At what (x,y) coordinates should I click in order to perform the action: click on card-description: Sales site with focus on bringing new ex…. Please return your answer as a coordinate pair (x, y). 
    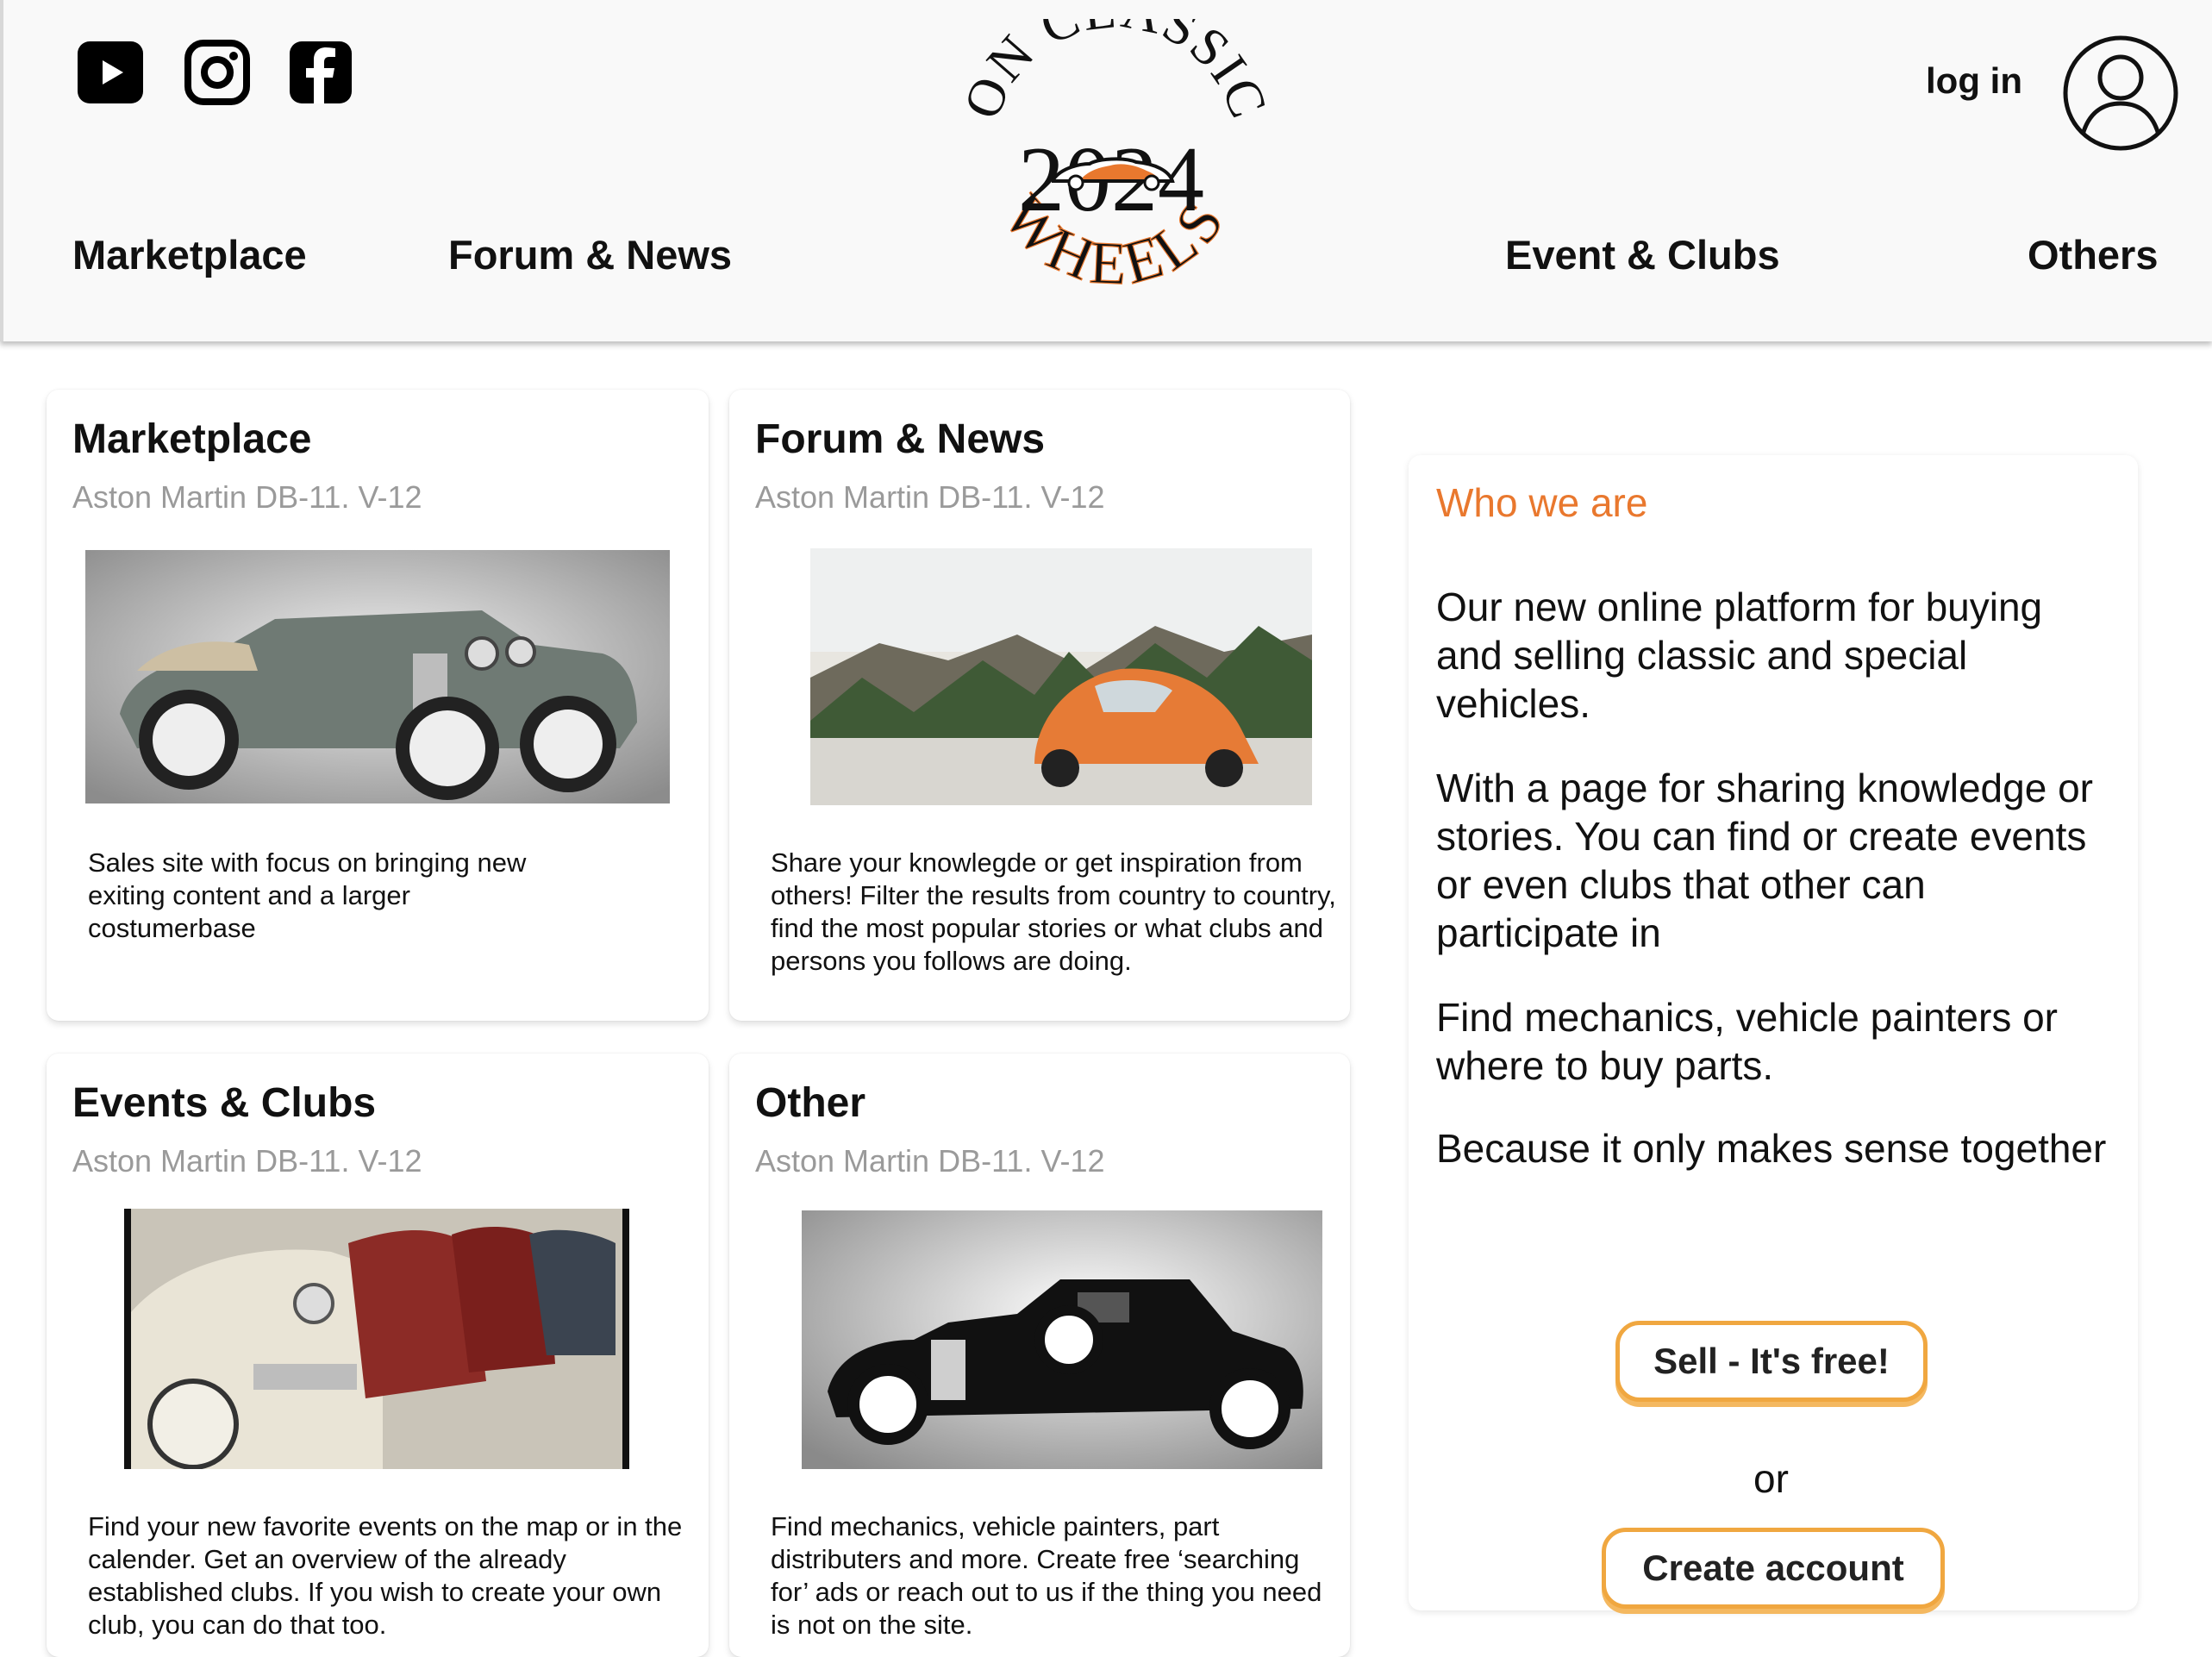
    Looking at the image, I should click on (307, 895).